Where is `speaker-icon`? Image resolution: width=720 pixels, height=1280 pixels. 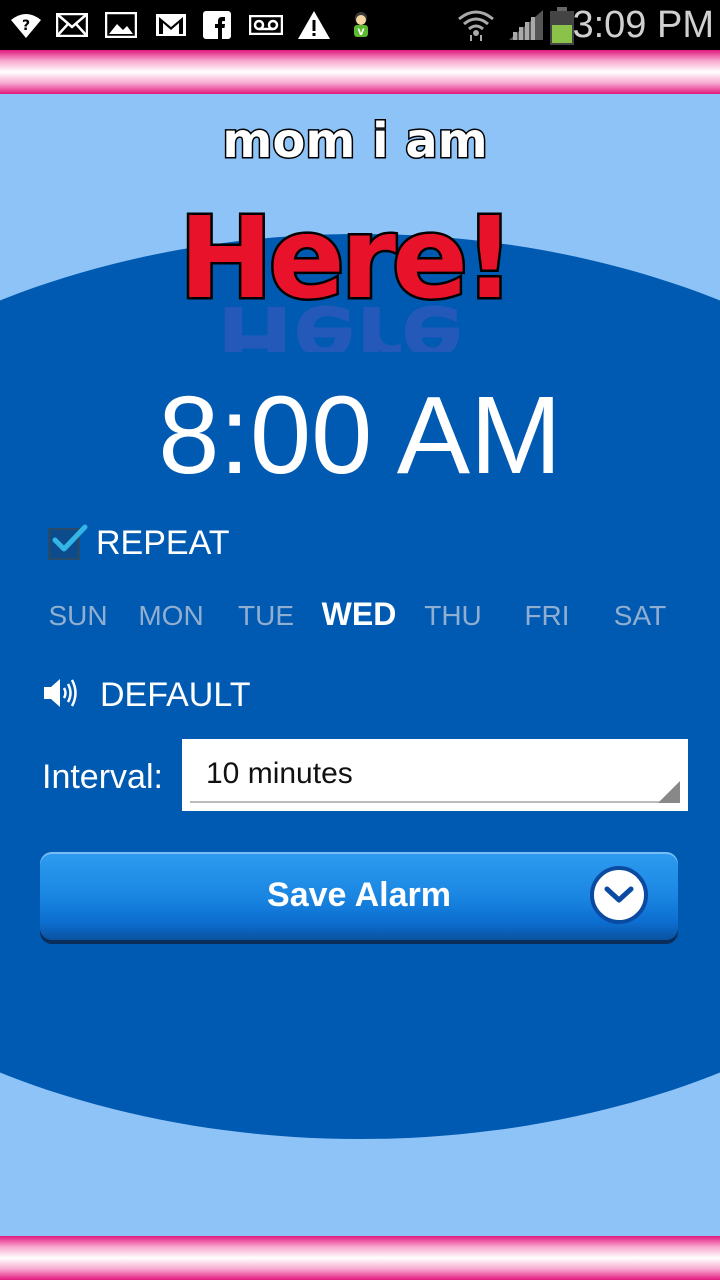
speaker-icon is located at coordinates (60, 695).